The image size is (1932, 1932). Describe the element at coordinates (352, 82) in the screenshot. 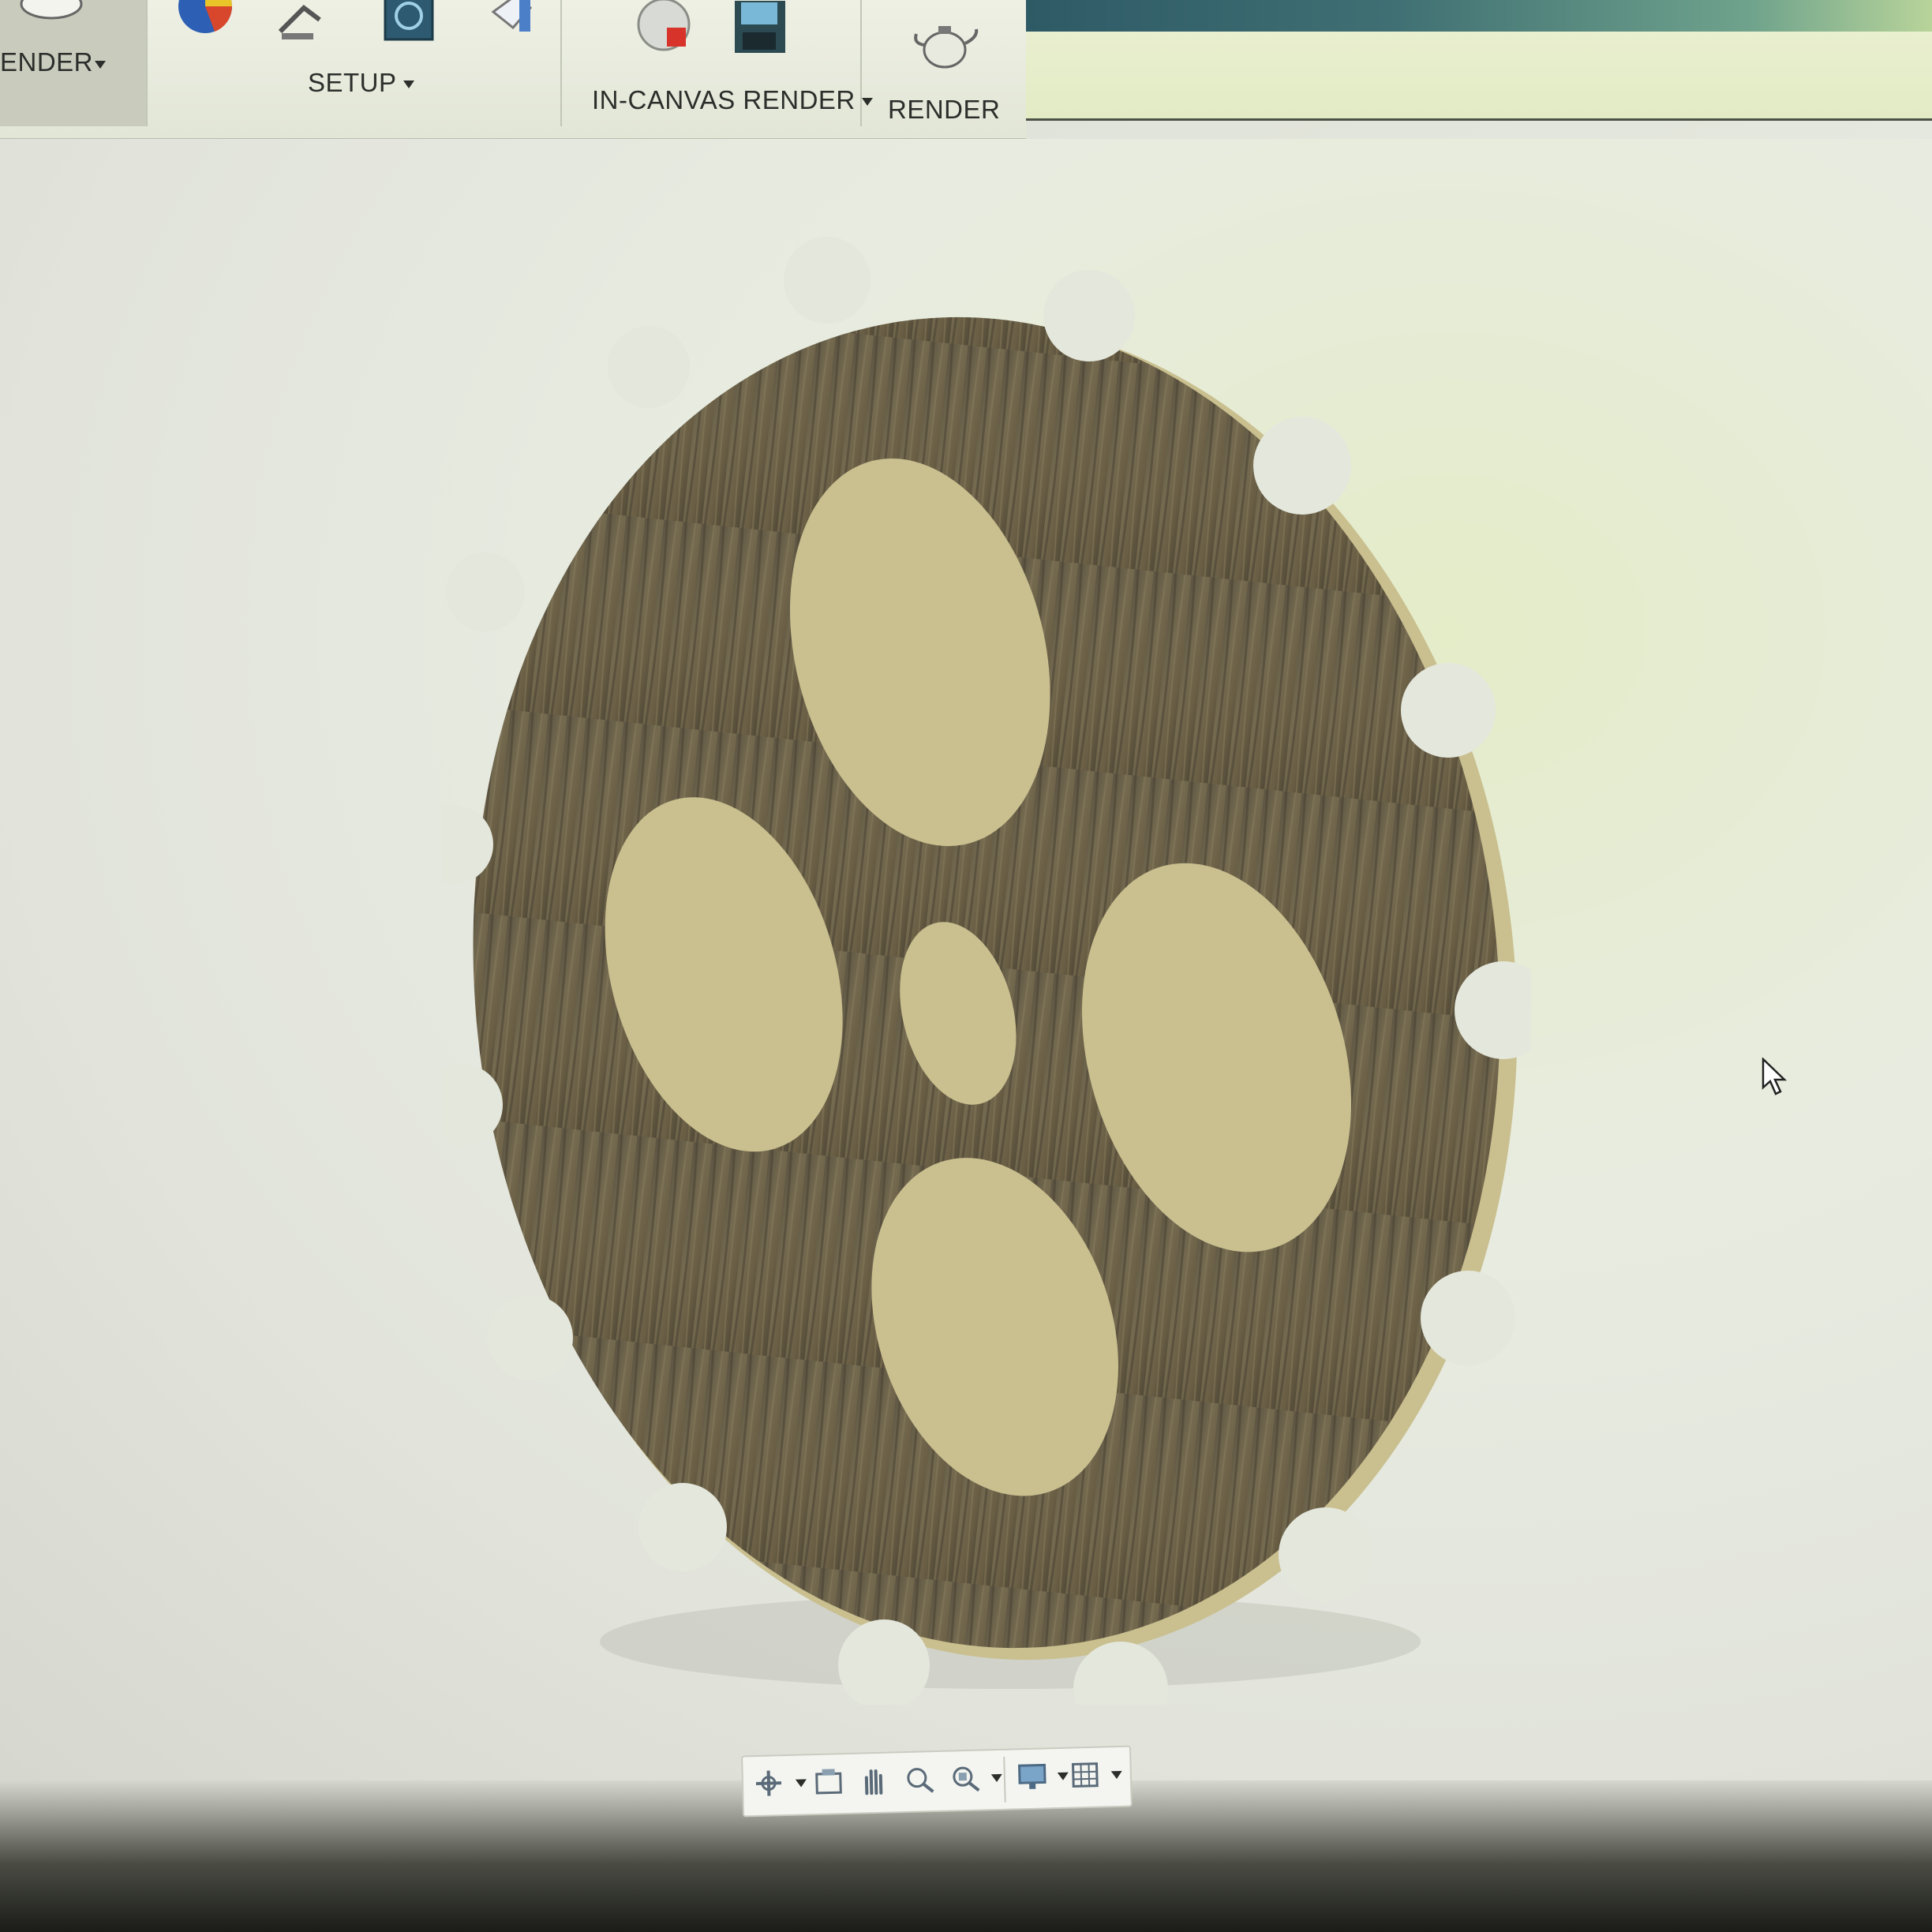

I see `setup-label-text: SETUP` at that location.